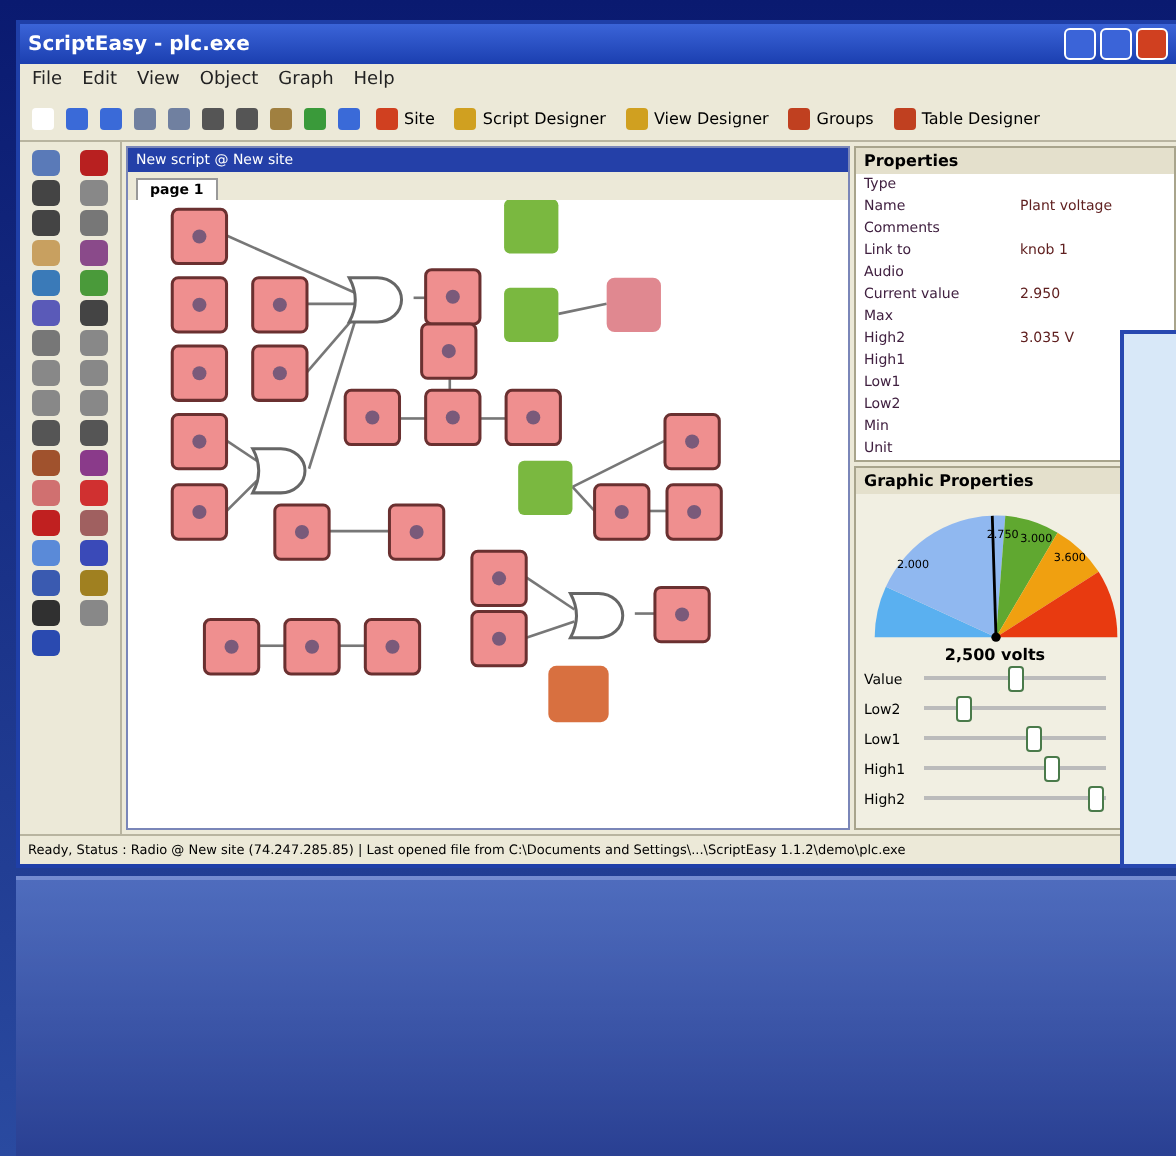 The width and height of the screenshot is (1176, 1156). I want to click on display-block, so click(578, 694).